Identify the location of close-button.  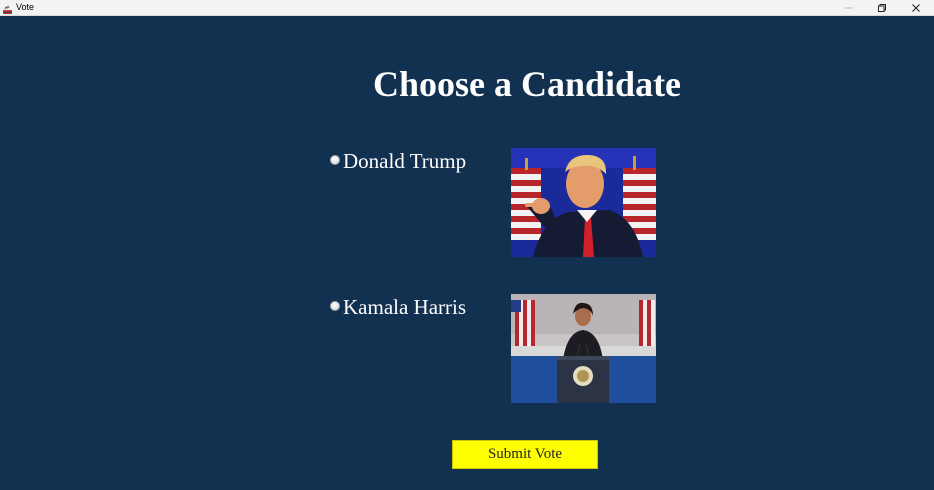
(916, 8).